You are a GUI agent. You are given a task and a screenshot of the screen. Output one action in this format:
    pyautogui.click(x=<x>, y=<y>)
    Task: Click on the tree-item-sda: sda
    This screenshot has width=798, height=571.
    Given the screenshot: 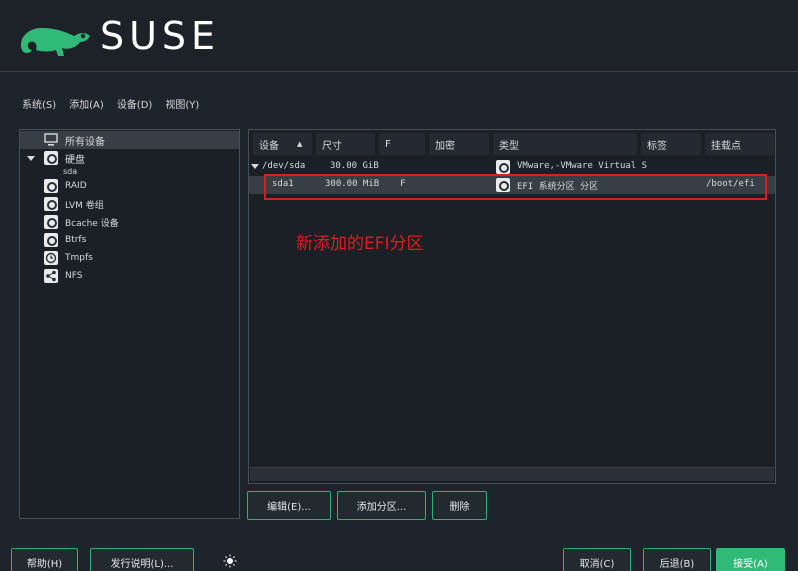 What is the action you would take?
    pyautogui.click(x=129, y=171)
    